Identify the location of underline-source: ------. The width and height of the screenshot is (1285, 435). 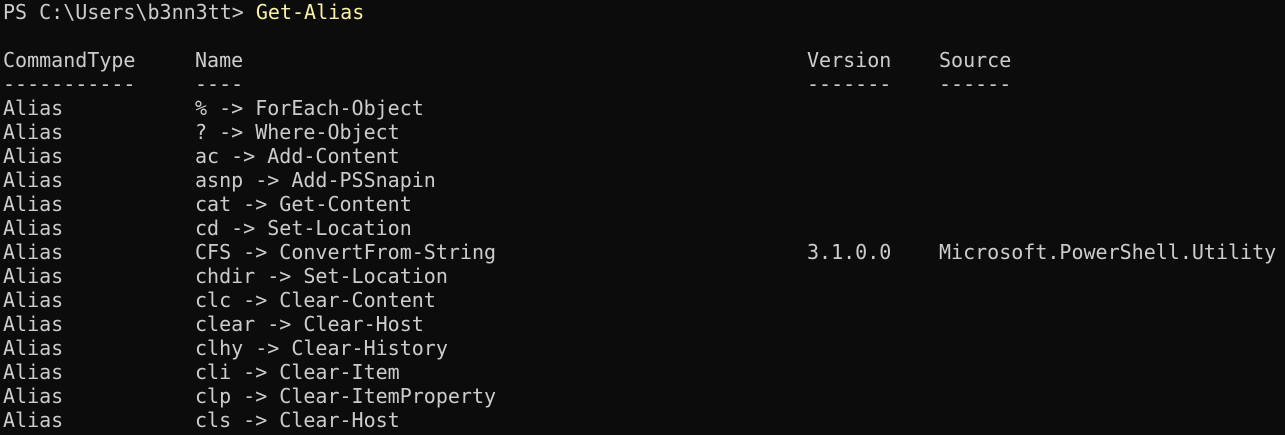
(975, 84).